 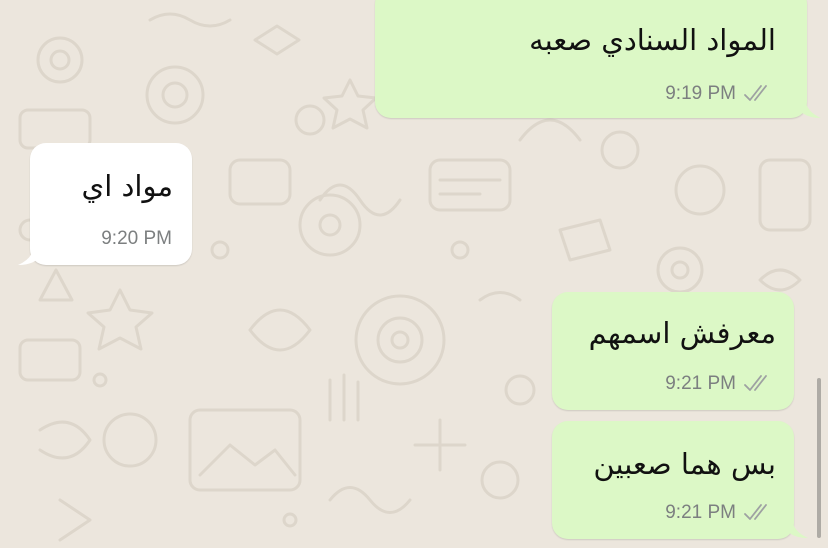 I want to click on message-text: مواد اي, so click(x=127, y=186).